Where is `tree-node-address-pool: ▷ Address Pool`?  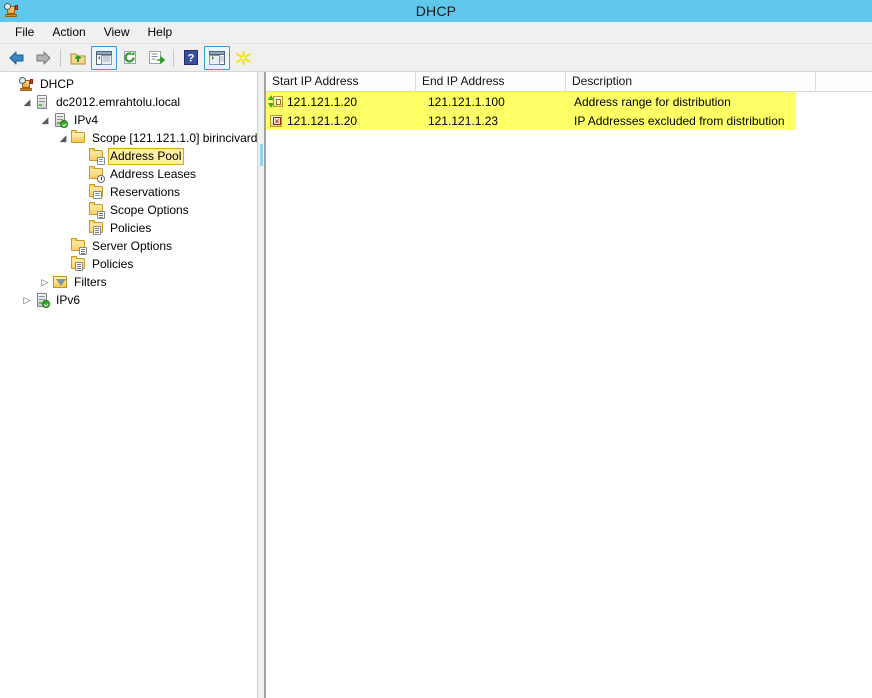 tree-node-address-pool: ▷ Address Pool is located at coordinates (128, 156).